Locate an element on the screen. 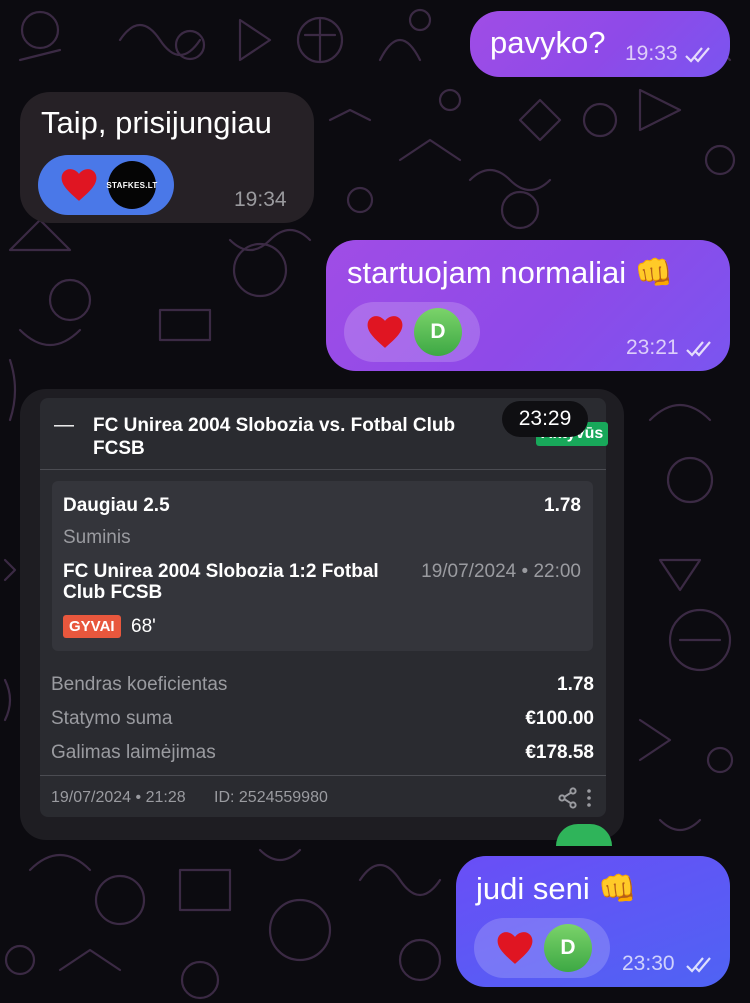 Image resolution: width=750 pixels, height=1003 pixels. collapse-icon: — is located at coordinates (64, 425).